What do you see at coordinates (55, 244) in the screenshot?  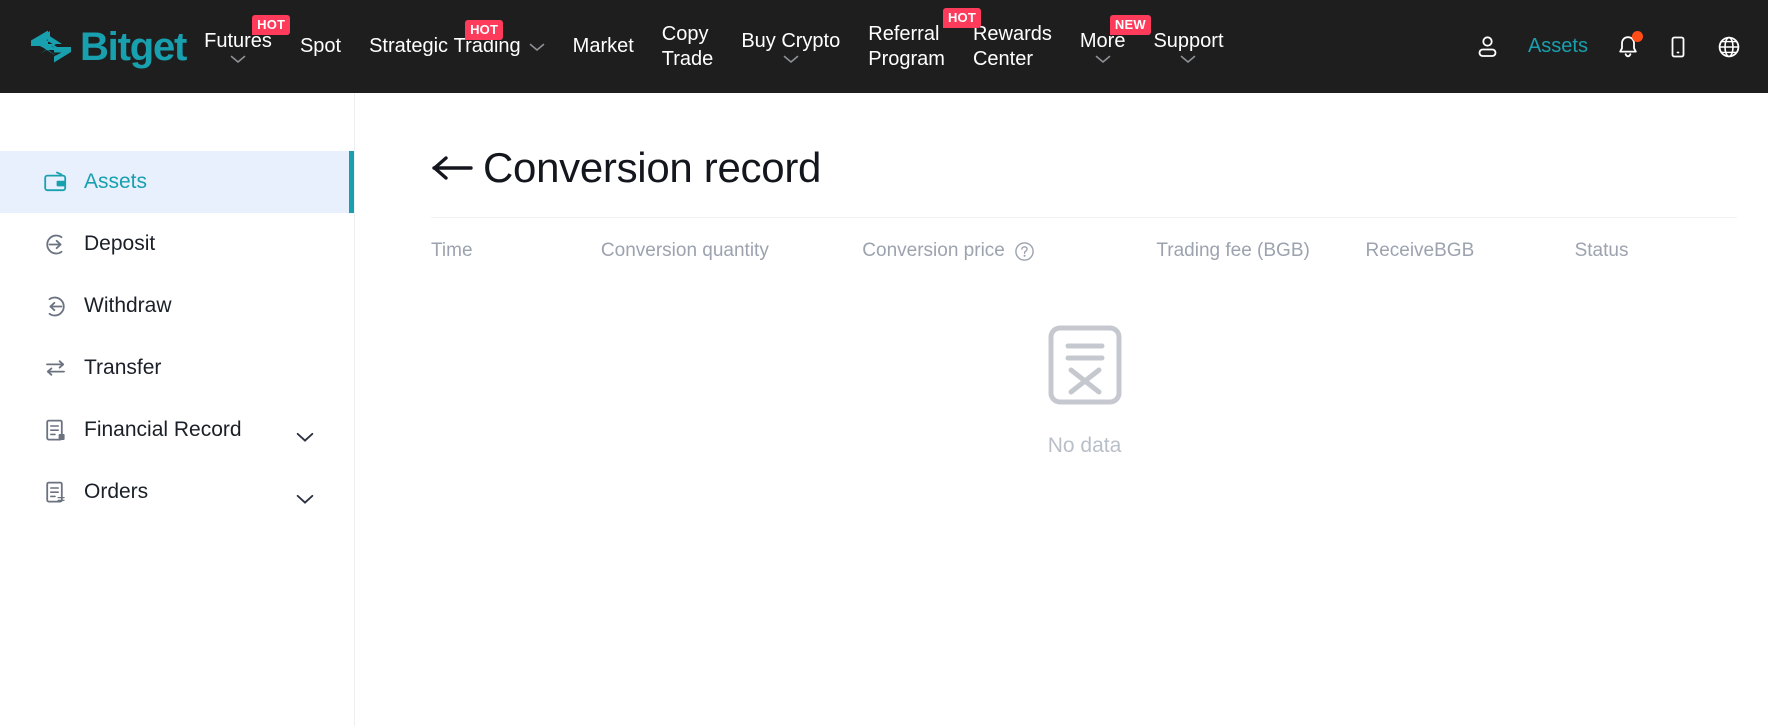 I see `deposit-arrow-icon` at bounding box center [55, 244].